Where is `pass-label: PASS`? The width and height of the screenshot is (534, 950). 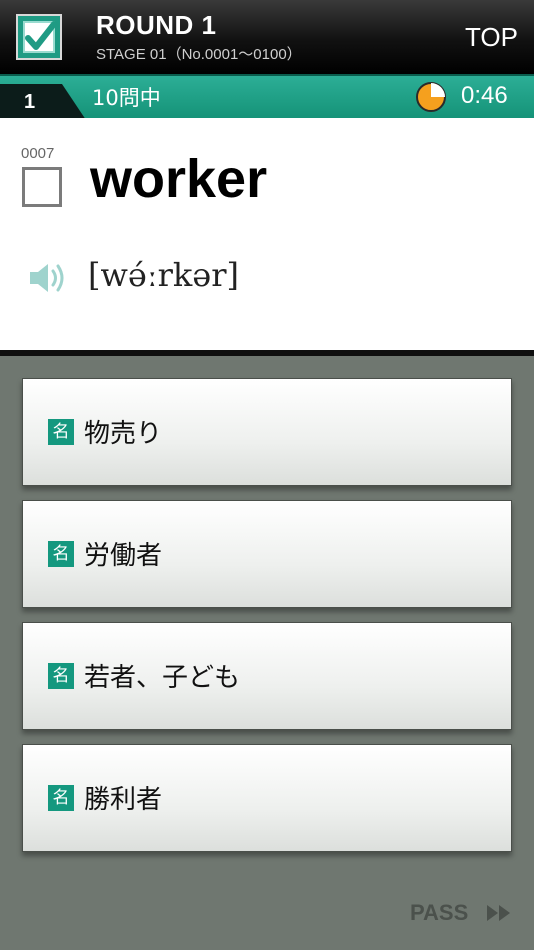 pass-label: PASS is located at coordinates (439, 912).